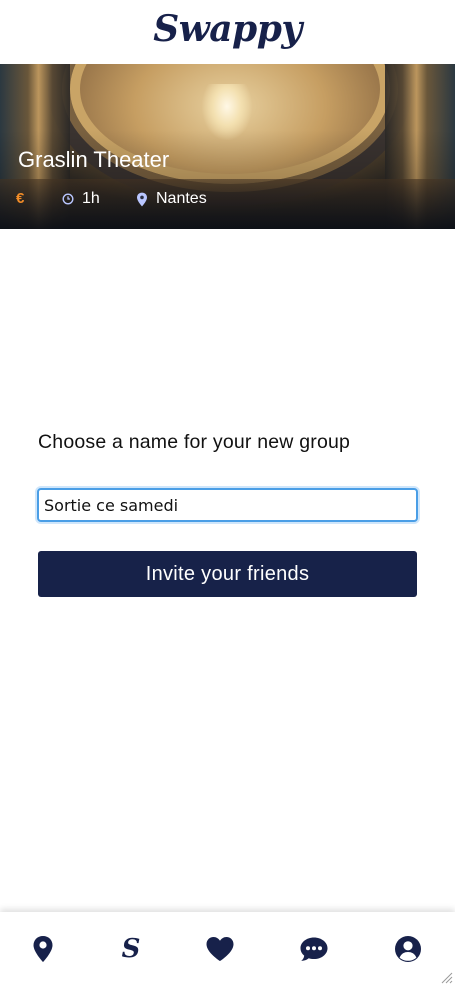 The image size is (455, 986). I want to click on app-header: Swappy, so click(227, 32).